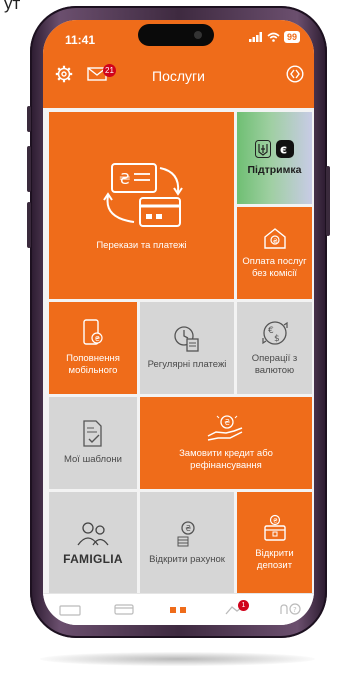  I want to click on system-indicators: 99, so click(274, 37).